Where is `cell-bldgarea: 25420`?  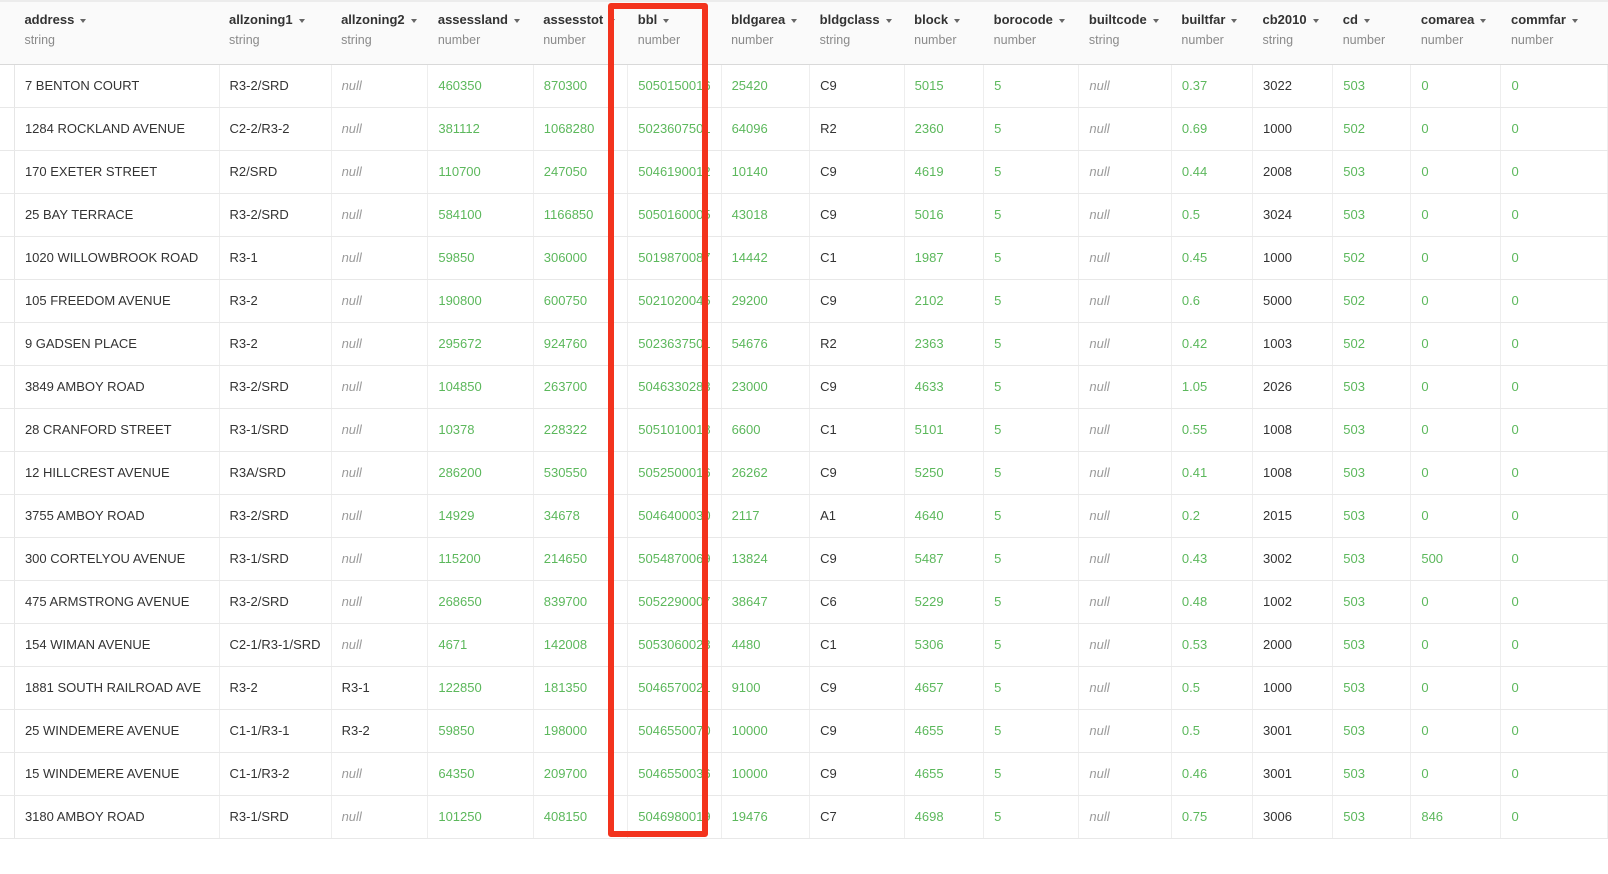 cell-bldgarea: 25420 is located at coordinates (766, 86).